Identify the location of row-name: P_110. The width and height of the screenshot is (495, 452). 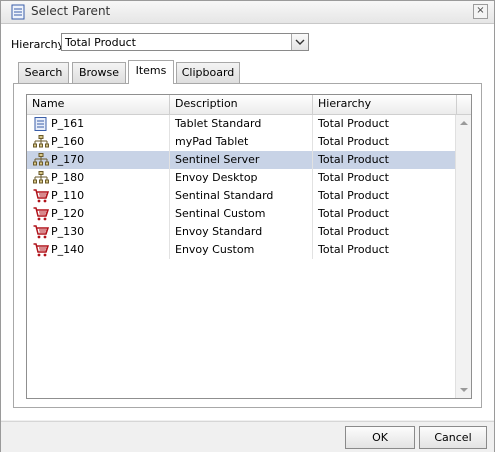
(68, 195).